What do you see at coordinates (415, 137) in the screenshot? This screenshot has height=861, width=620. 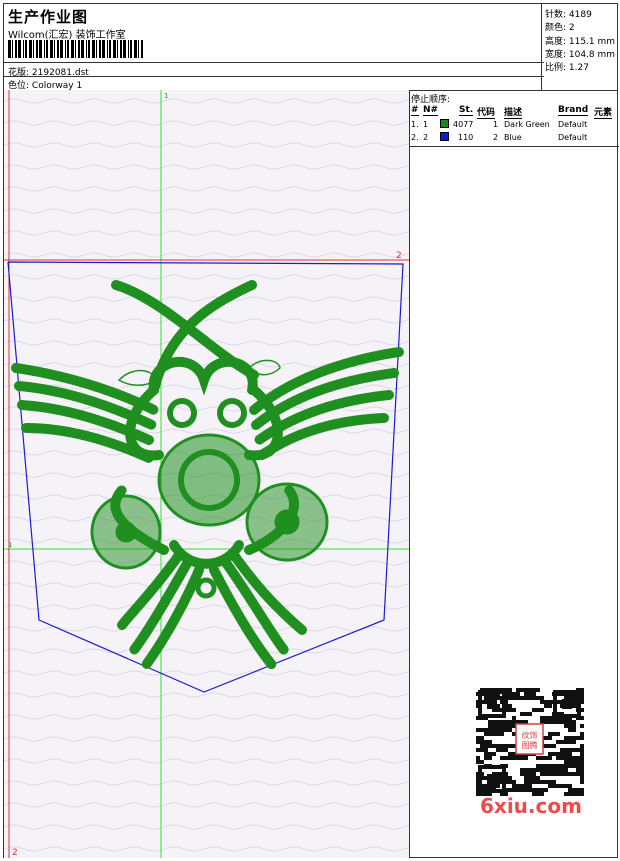 I see `row-idx: 2.` at bounding box center [415, 137].